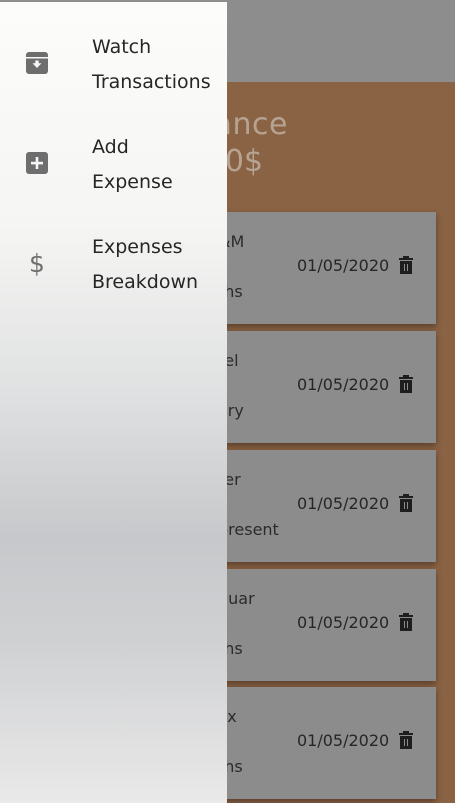 This screenshot has width=455, height=803. Describe the element at coordinates (37, 163) in the screenshot. I see `add-box-icon` at that location.